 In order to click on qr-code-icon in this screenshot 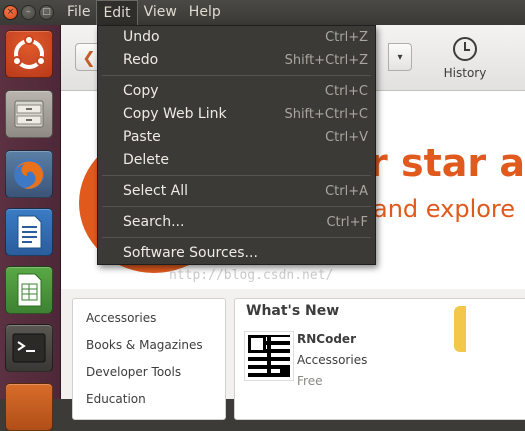, I will do `click(269, 356)`.